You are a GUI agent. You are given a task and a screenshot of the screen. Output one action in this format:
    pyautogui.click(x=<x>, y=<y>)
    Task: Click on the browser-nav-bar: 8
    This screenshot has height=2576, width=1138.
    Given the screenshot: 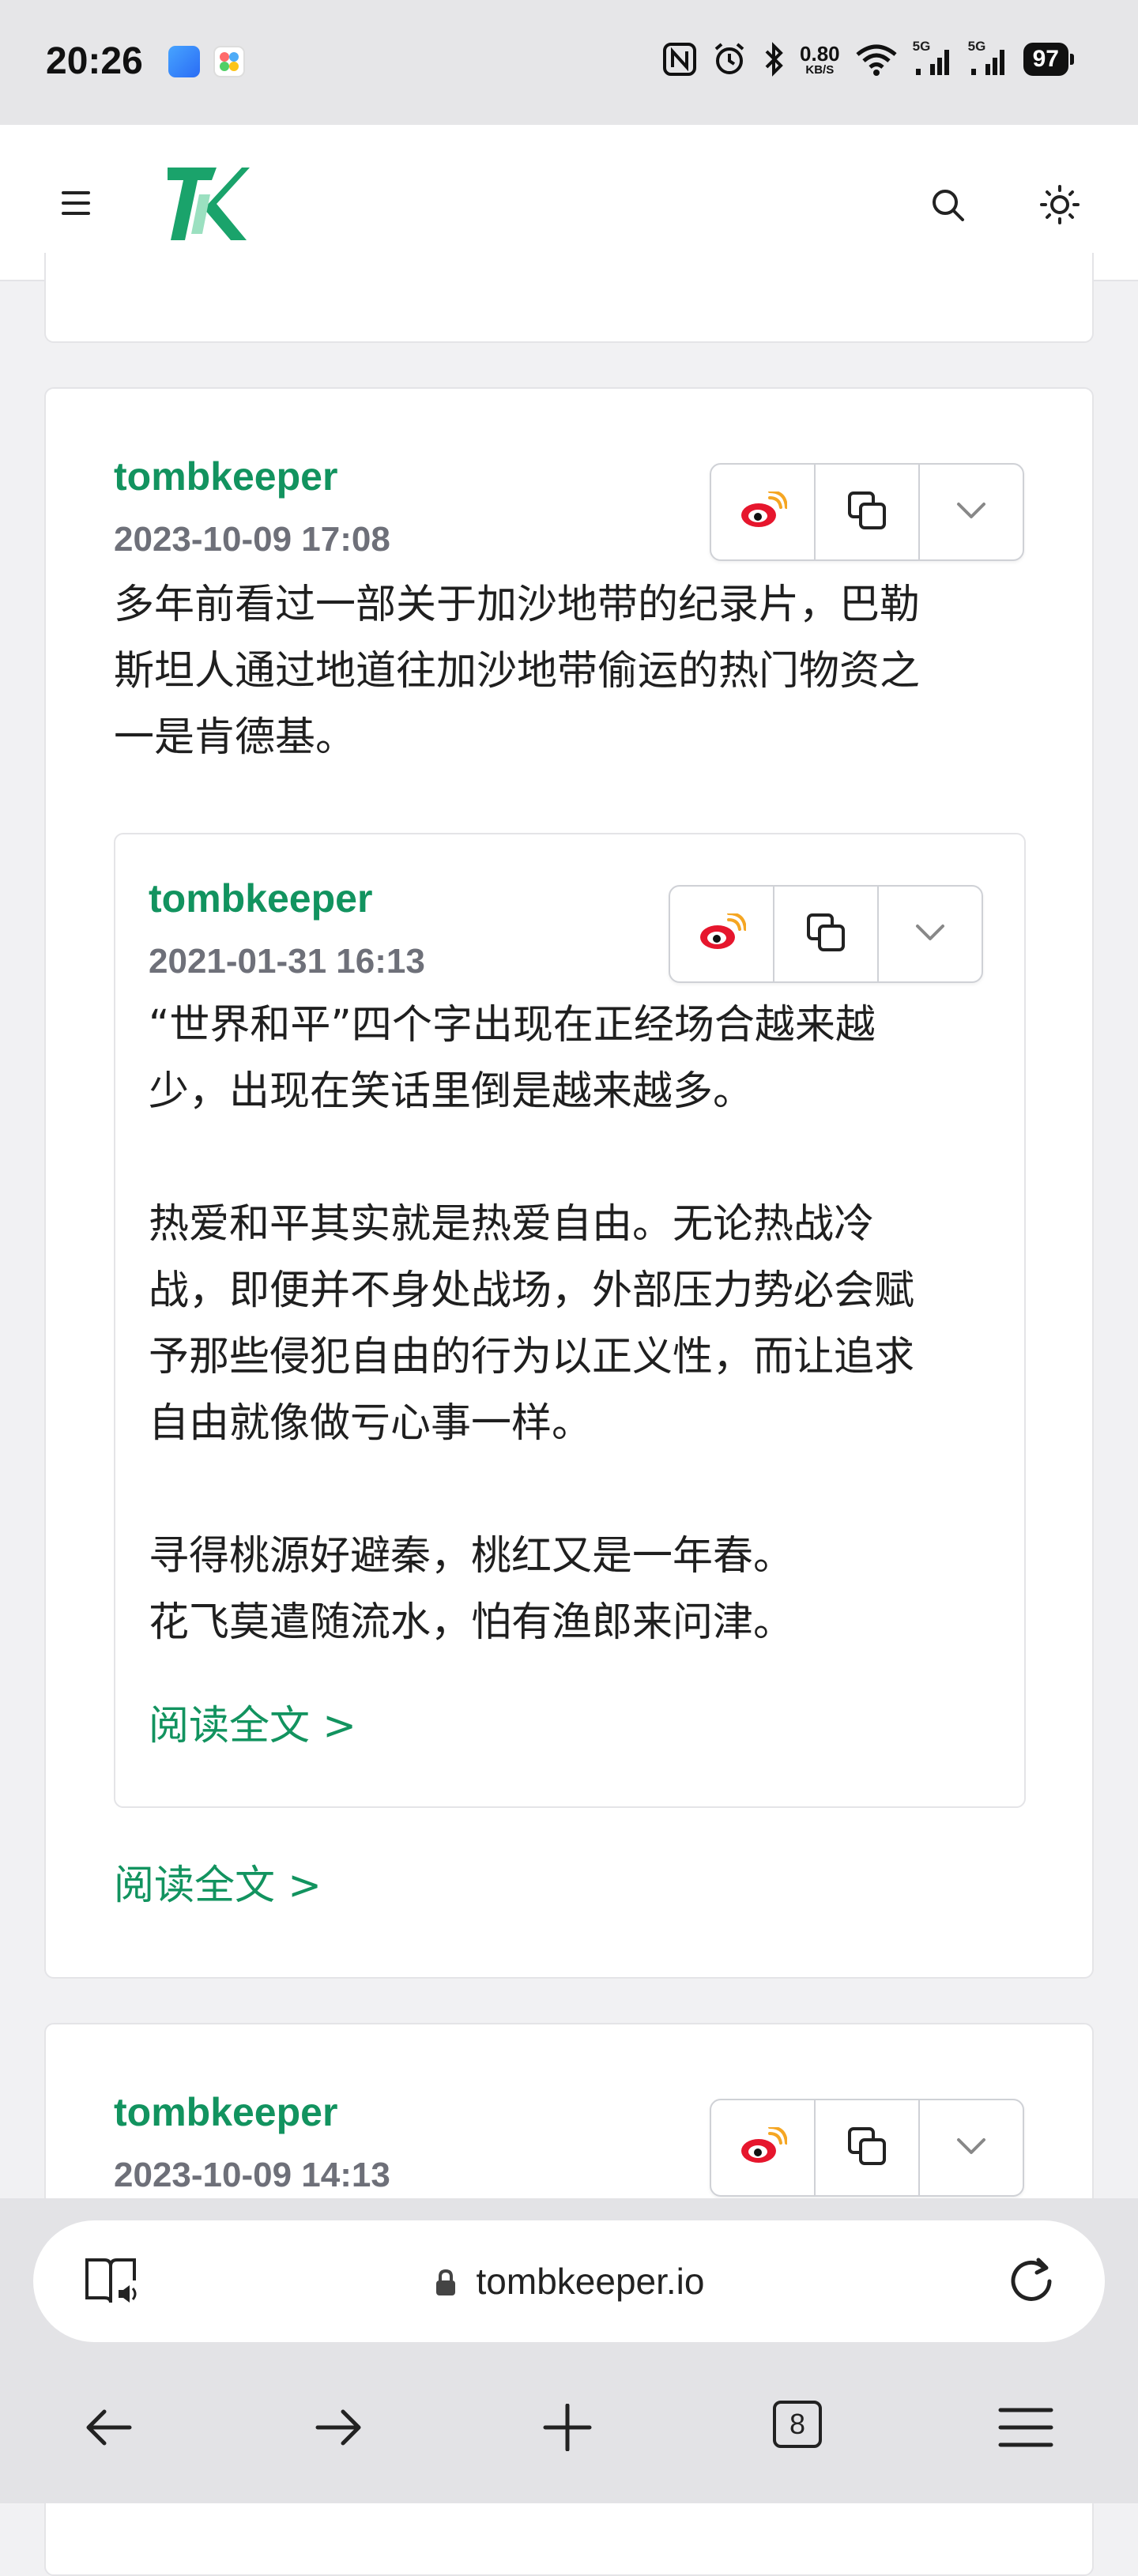 What is the action you would take?
    pyautogui.click(x=569, y=2435)
    